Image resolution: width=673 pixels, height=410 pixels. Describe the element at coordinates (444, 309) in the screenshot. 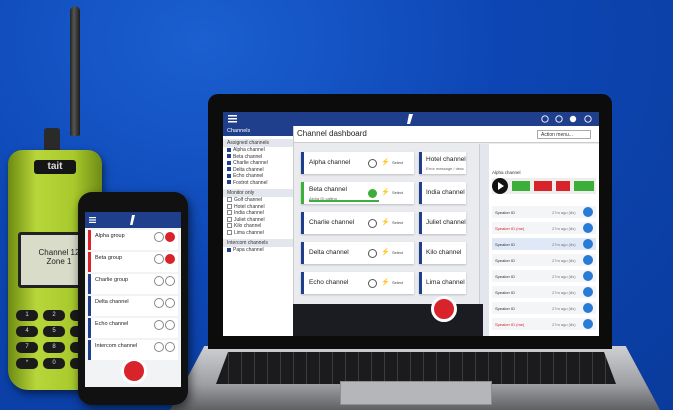

I see `push-to-talk-button` at that location.